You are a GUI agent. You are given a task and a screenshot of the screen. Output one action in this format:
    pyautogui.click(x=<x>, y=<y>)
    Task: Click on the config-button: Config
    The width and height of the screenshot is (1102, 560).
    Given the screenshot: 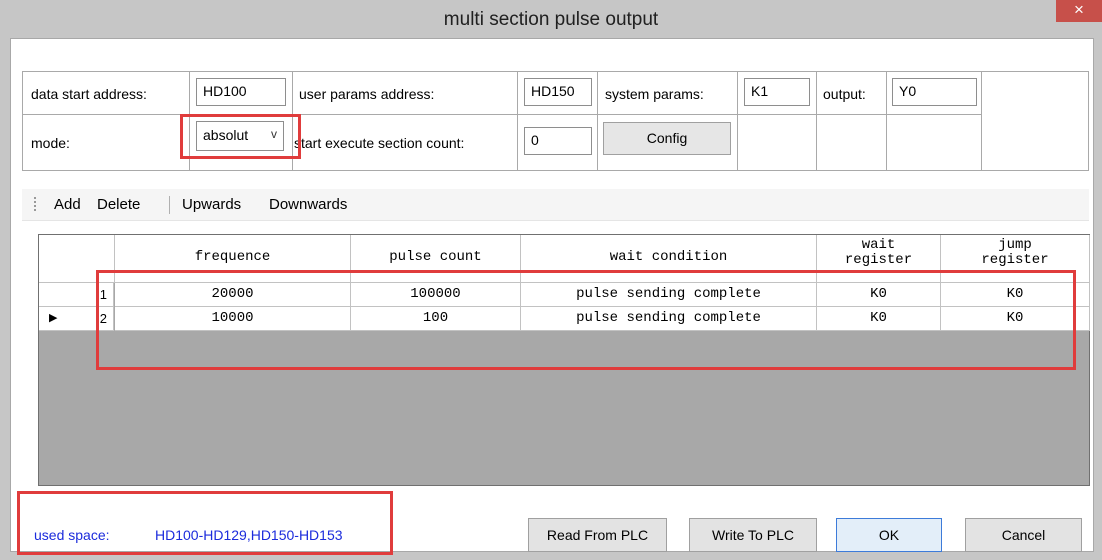 What is the action you would take?
    pyautogui.click(x=667, y=138)
    